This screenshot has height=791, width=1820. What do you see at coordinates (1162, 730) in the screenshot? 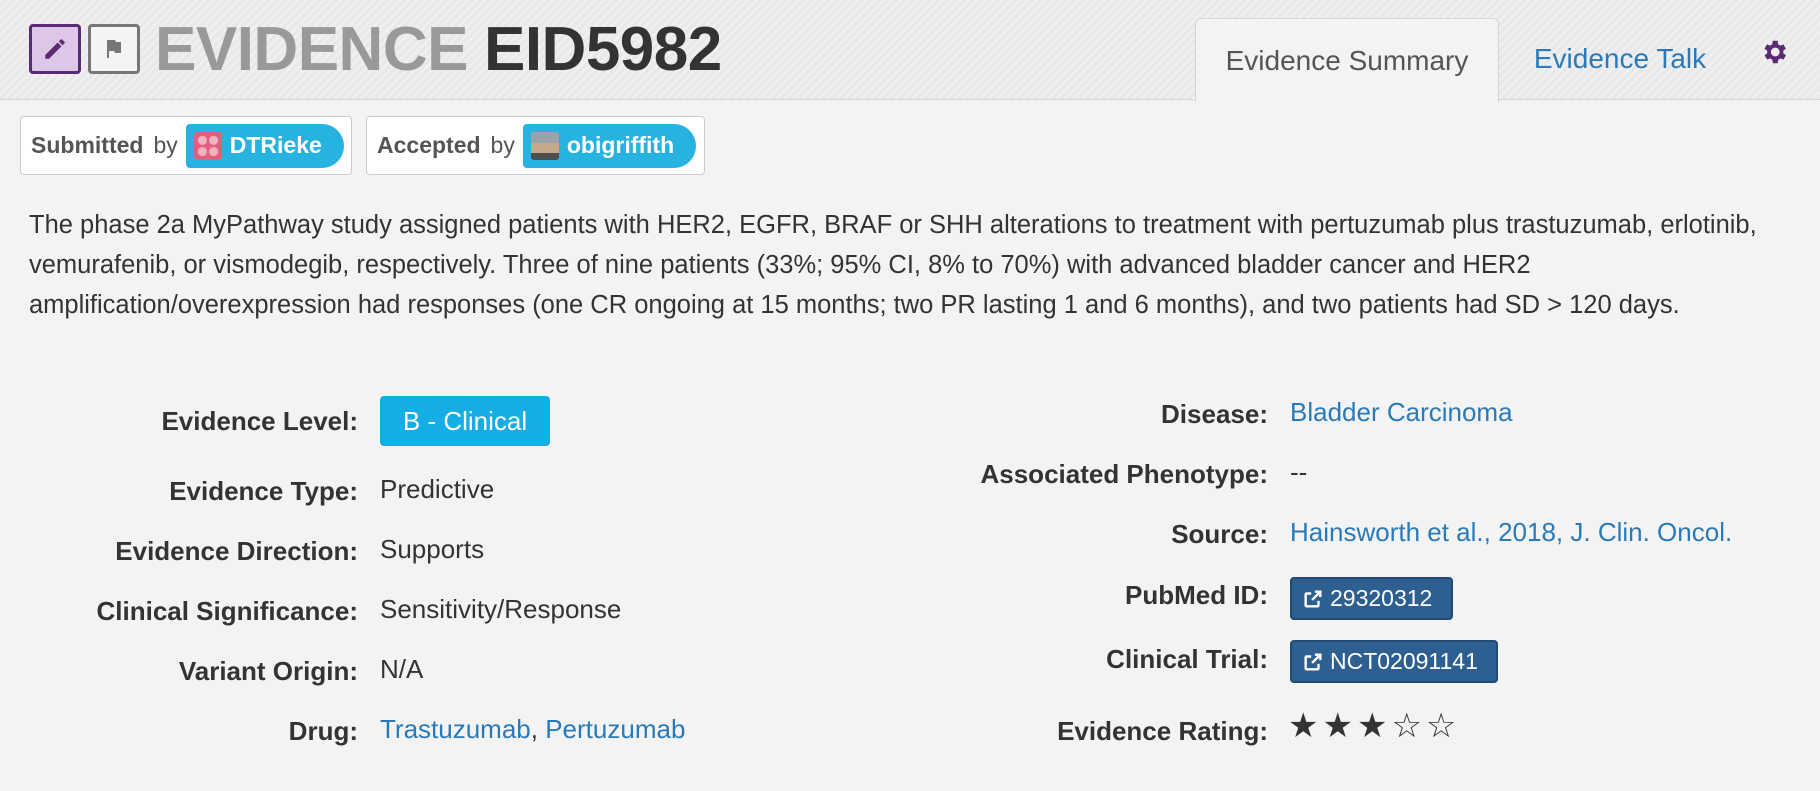
I see `field-label: Evidence Rating:` at bounding box center [1162, 730].